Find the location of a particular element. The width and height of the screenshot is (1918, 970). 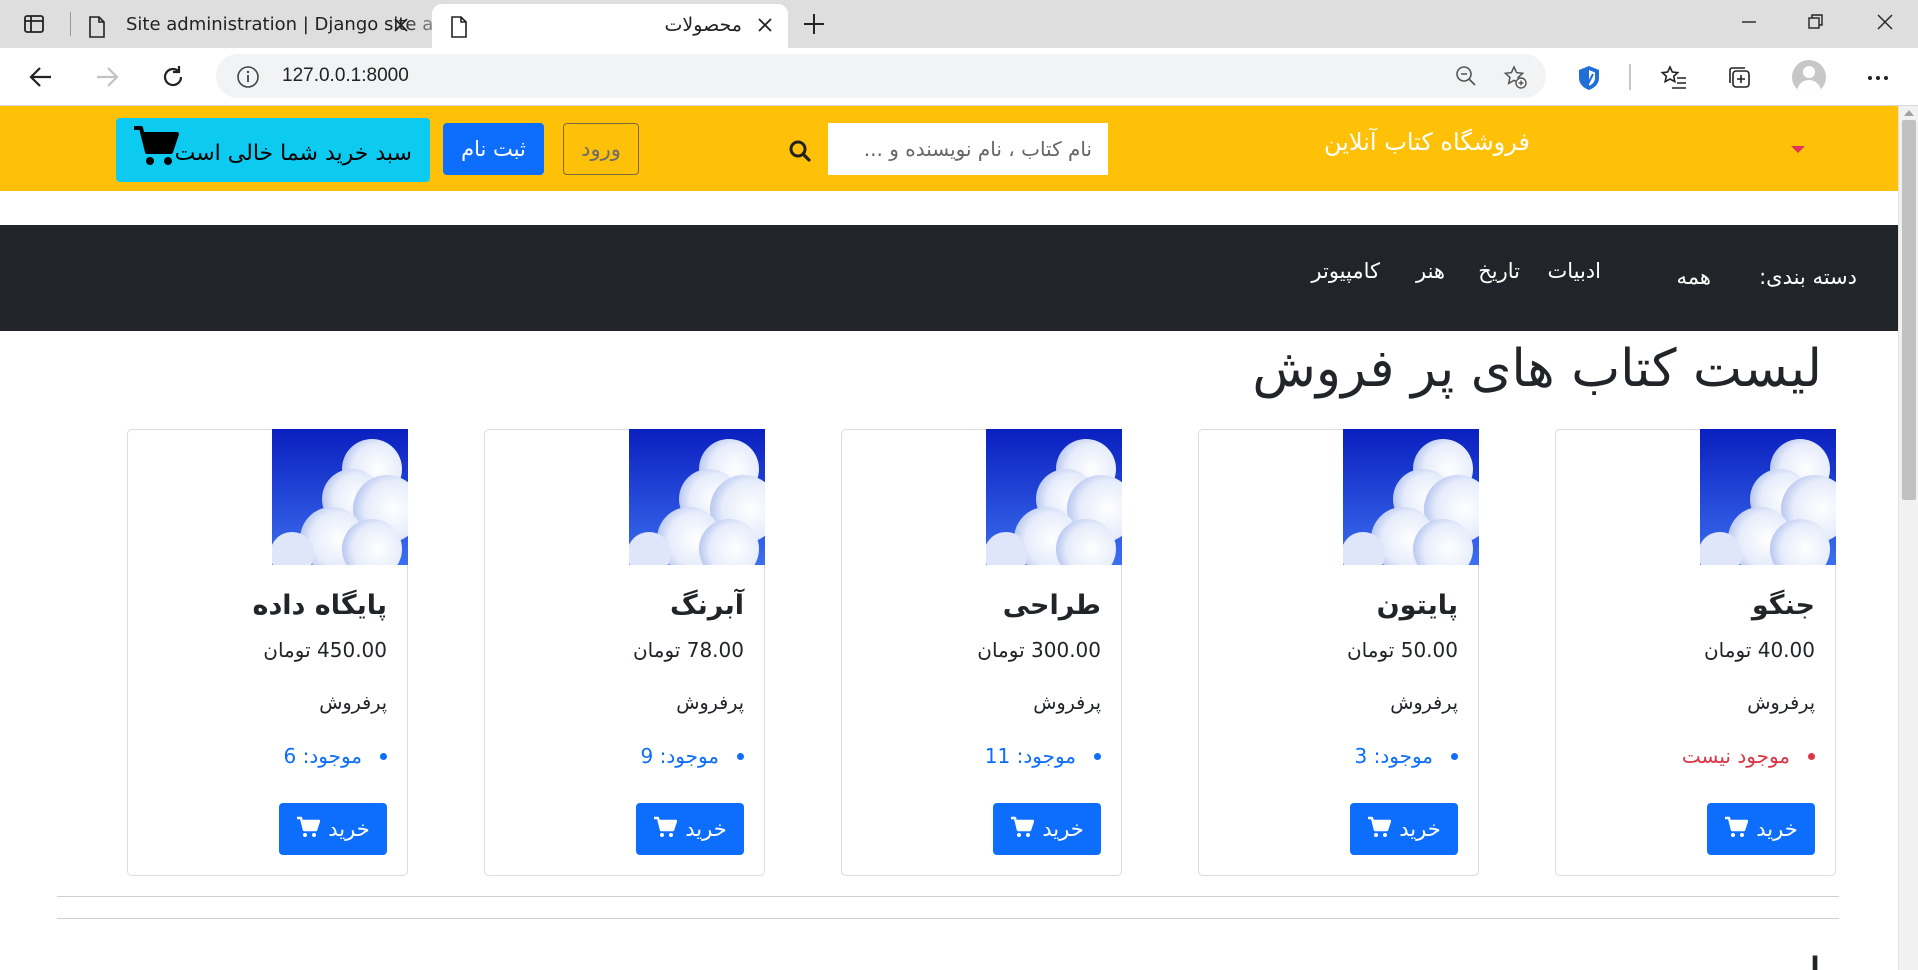

next-section-title: ل is located at coordinates (1803, 959).